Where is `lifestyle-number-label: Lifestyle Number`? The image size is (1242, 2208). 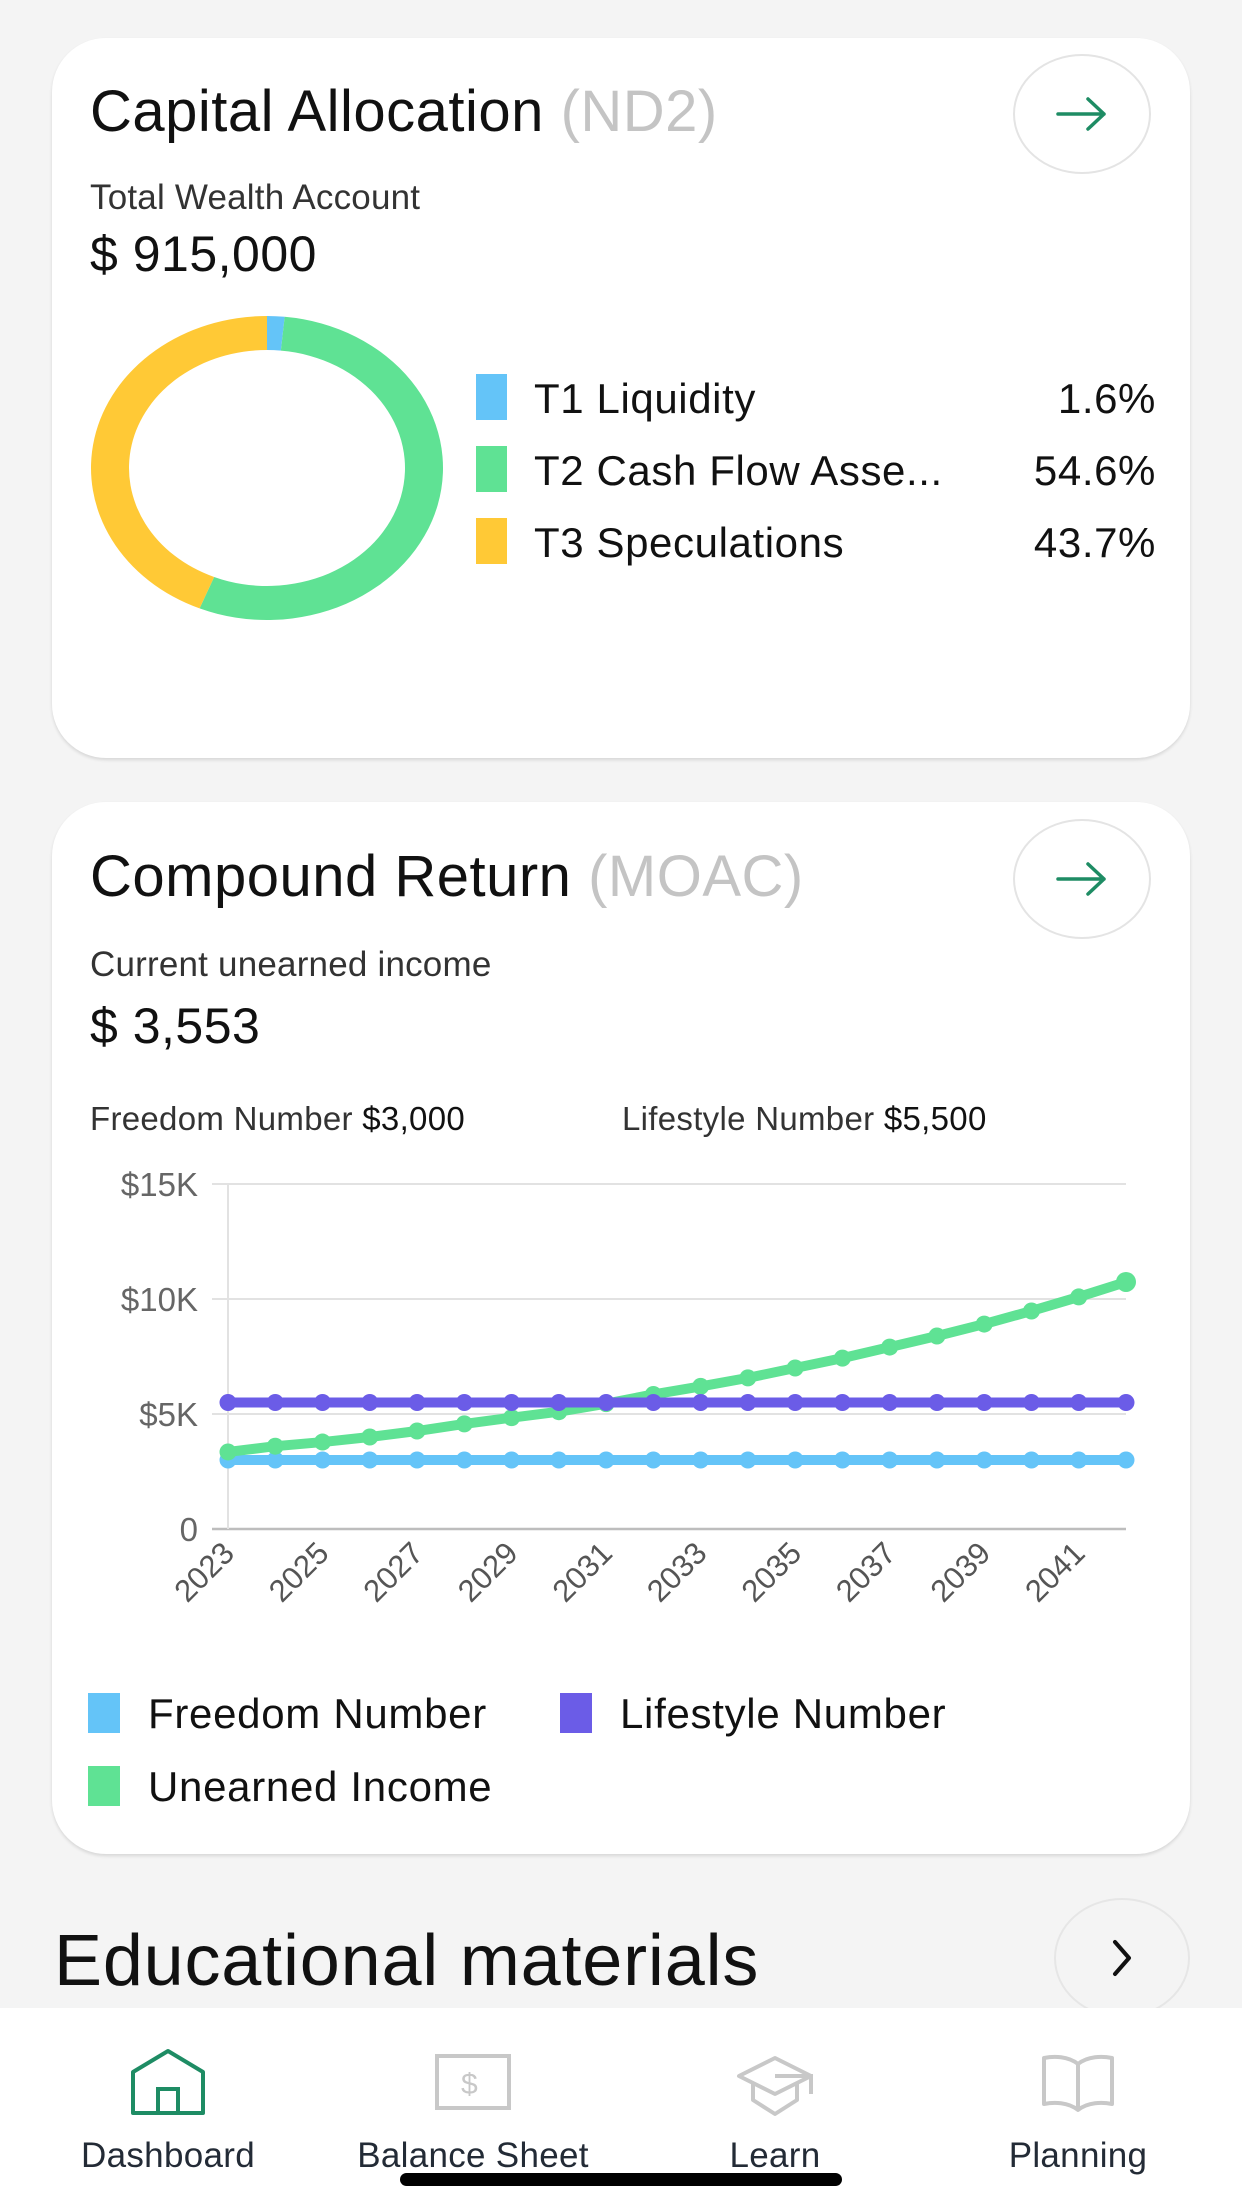 lifestyle-number-label: Lifestyle Number is located at coordinates (748, 1118).